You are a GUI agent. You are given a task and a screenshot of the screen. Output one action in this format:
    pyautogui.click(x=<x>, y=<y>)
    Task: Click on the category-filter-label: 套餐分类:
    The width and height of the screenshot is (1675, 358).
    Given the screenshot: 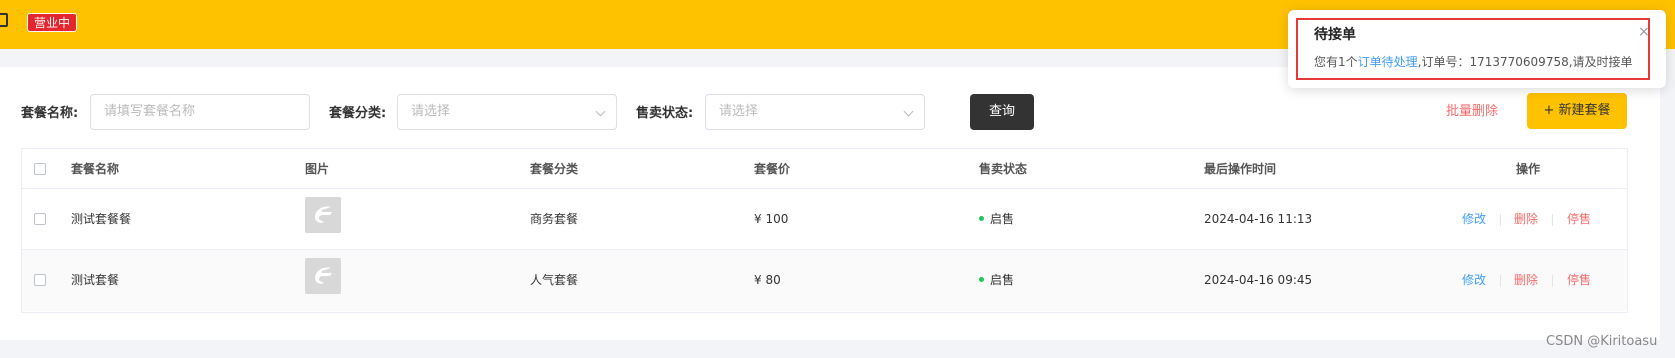 What is the action you would take?
    pyautogui.click(x=358, y=113)
    